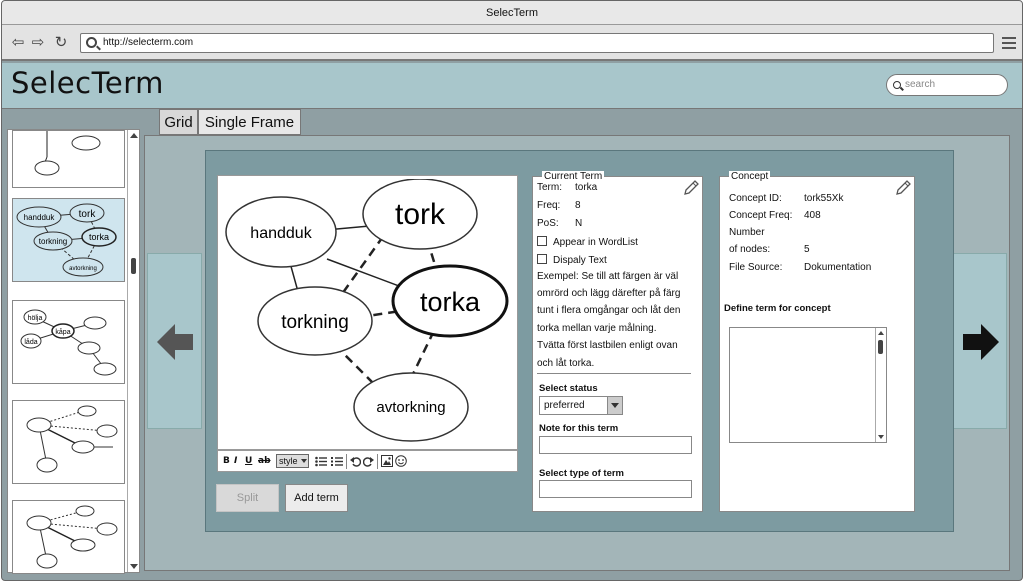  What do you see at coordinates (595, 242) in the screenshot?
I see `appear-label: Appear in WordList` at bounding box center [595, 242].